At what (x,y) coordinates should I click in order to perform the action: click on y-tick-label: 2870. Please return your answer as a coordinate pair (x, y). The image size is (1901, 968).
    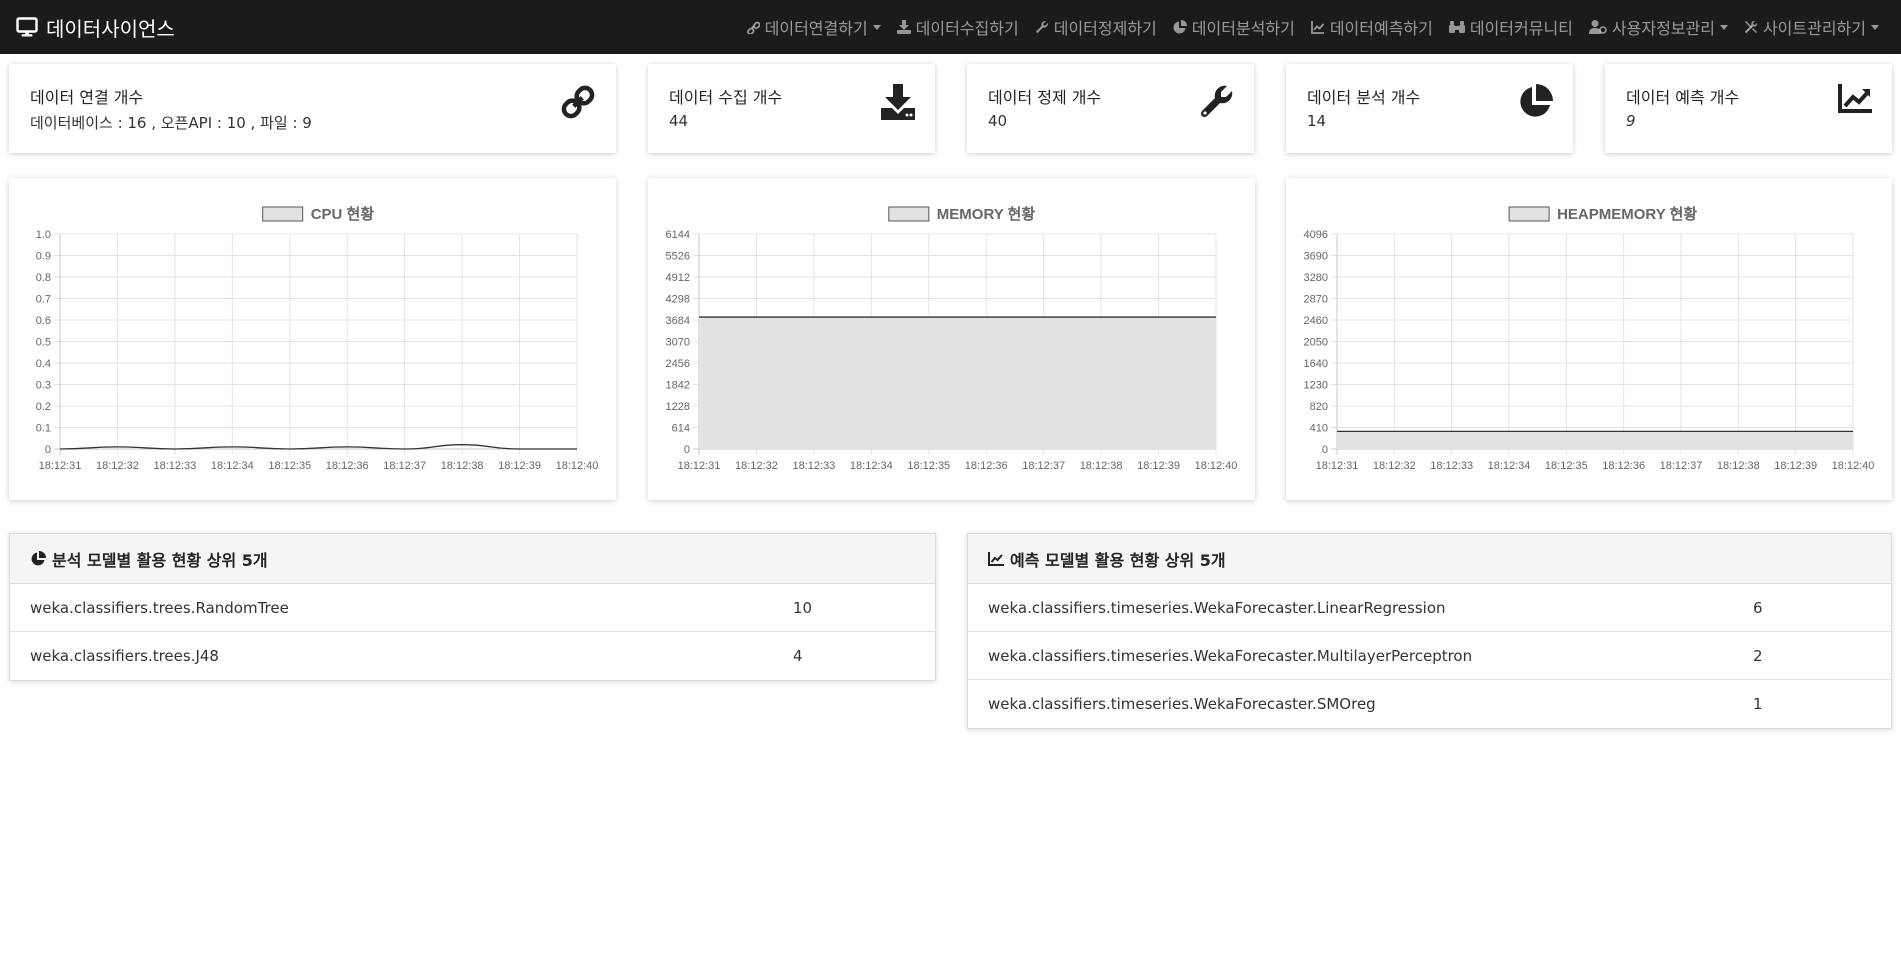
    Looking at the image, I should click on (1316, 300).